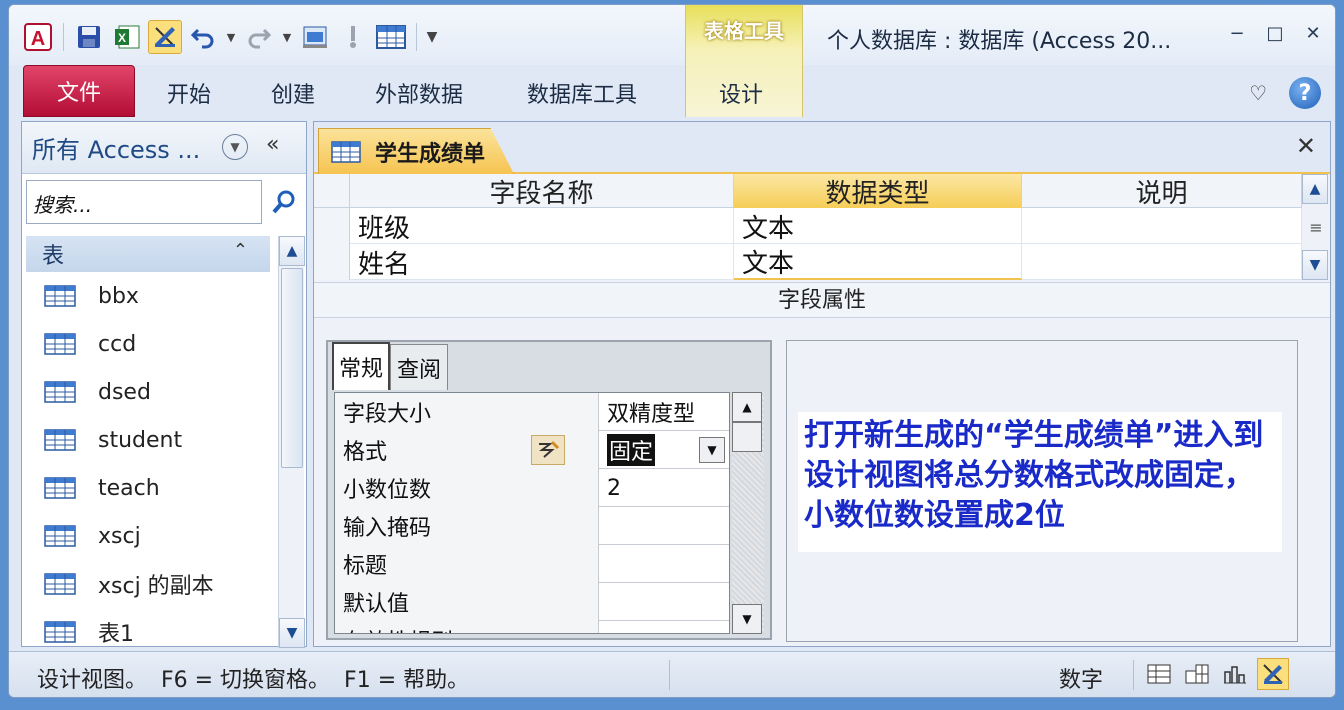  I want to click on scroll-thumb: ≡, so click(1316, 227).